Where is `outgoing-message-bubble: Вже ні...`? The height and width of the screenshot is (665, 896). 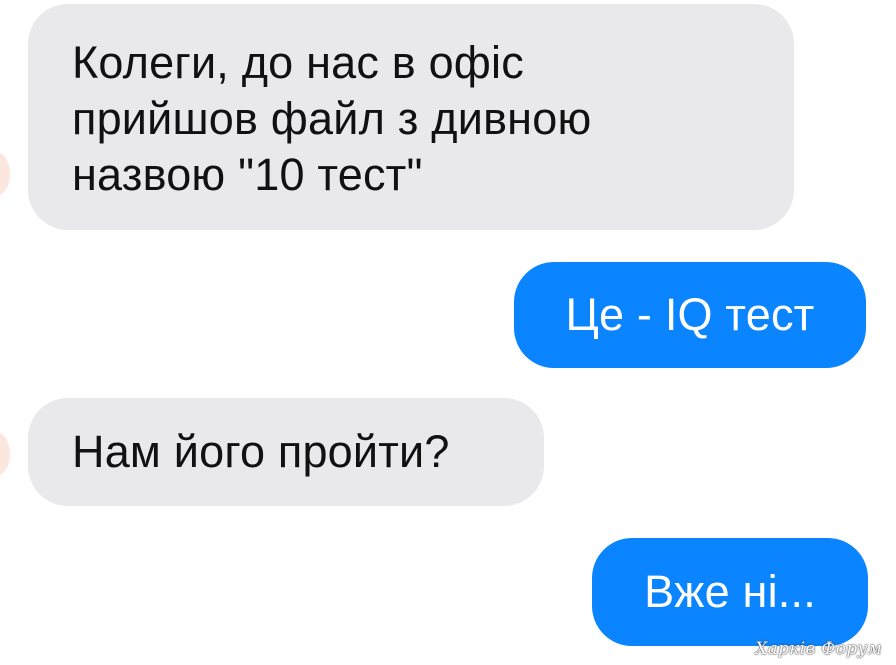
outgoing-message-bubble: Вже ні... is located at coordinates (730, 592).